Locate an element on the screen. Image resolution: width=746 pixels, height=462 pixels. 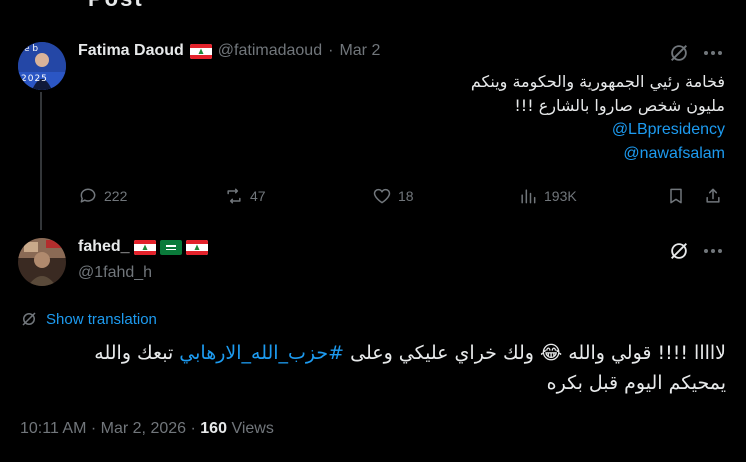
handle: @fatimadaoud is located at coordinates (270, 51).